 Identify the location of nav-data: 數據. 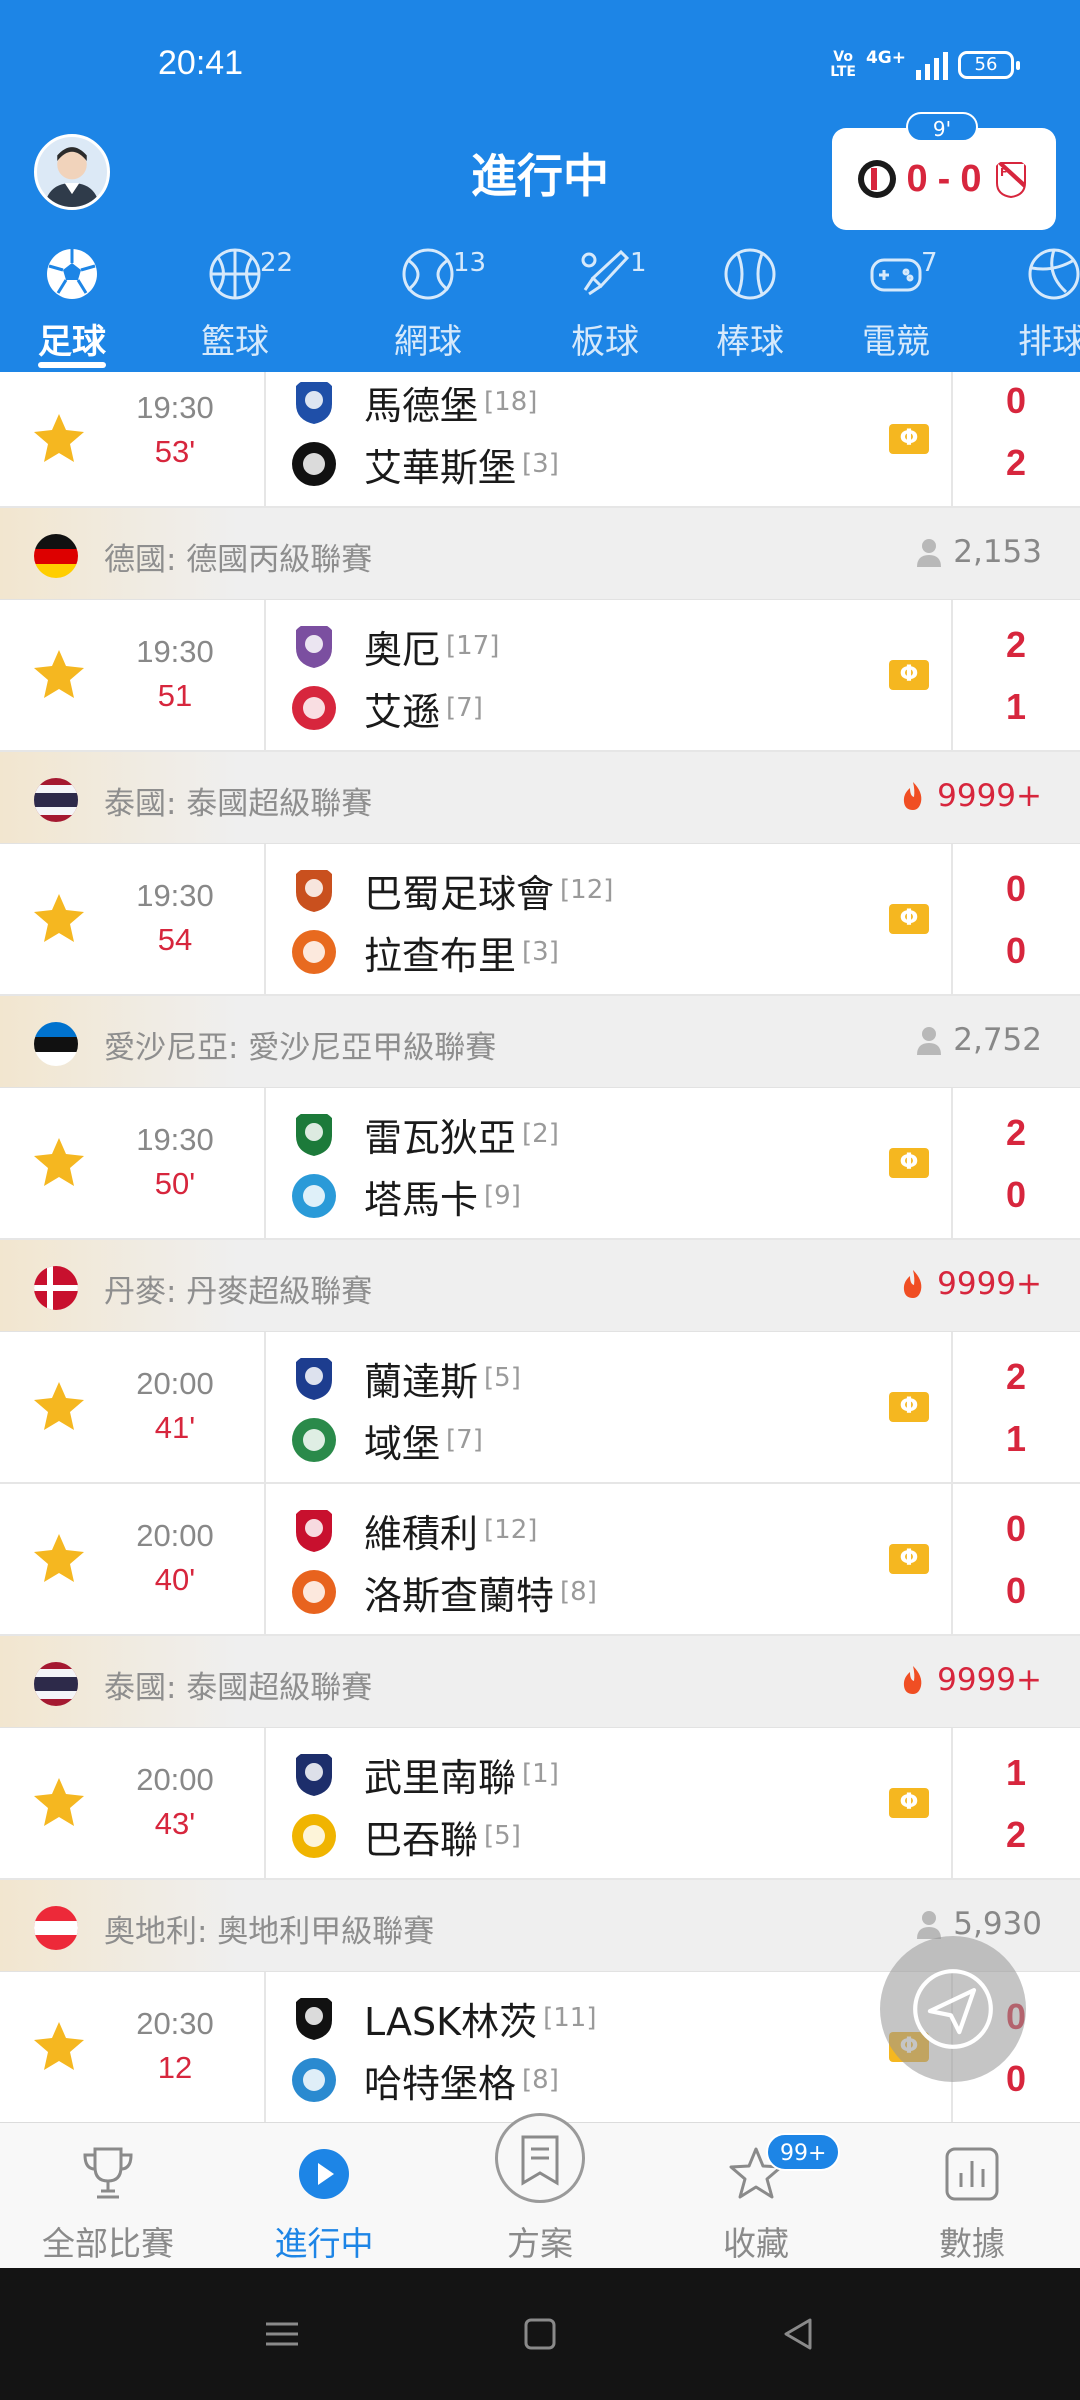
(972, 2204).